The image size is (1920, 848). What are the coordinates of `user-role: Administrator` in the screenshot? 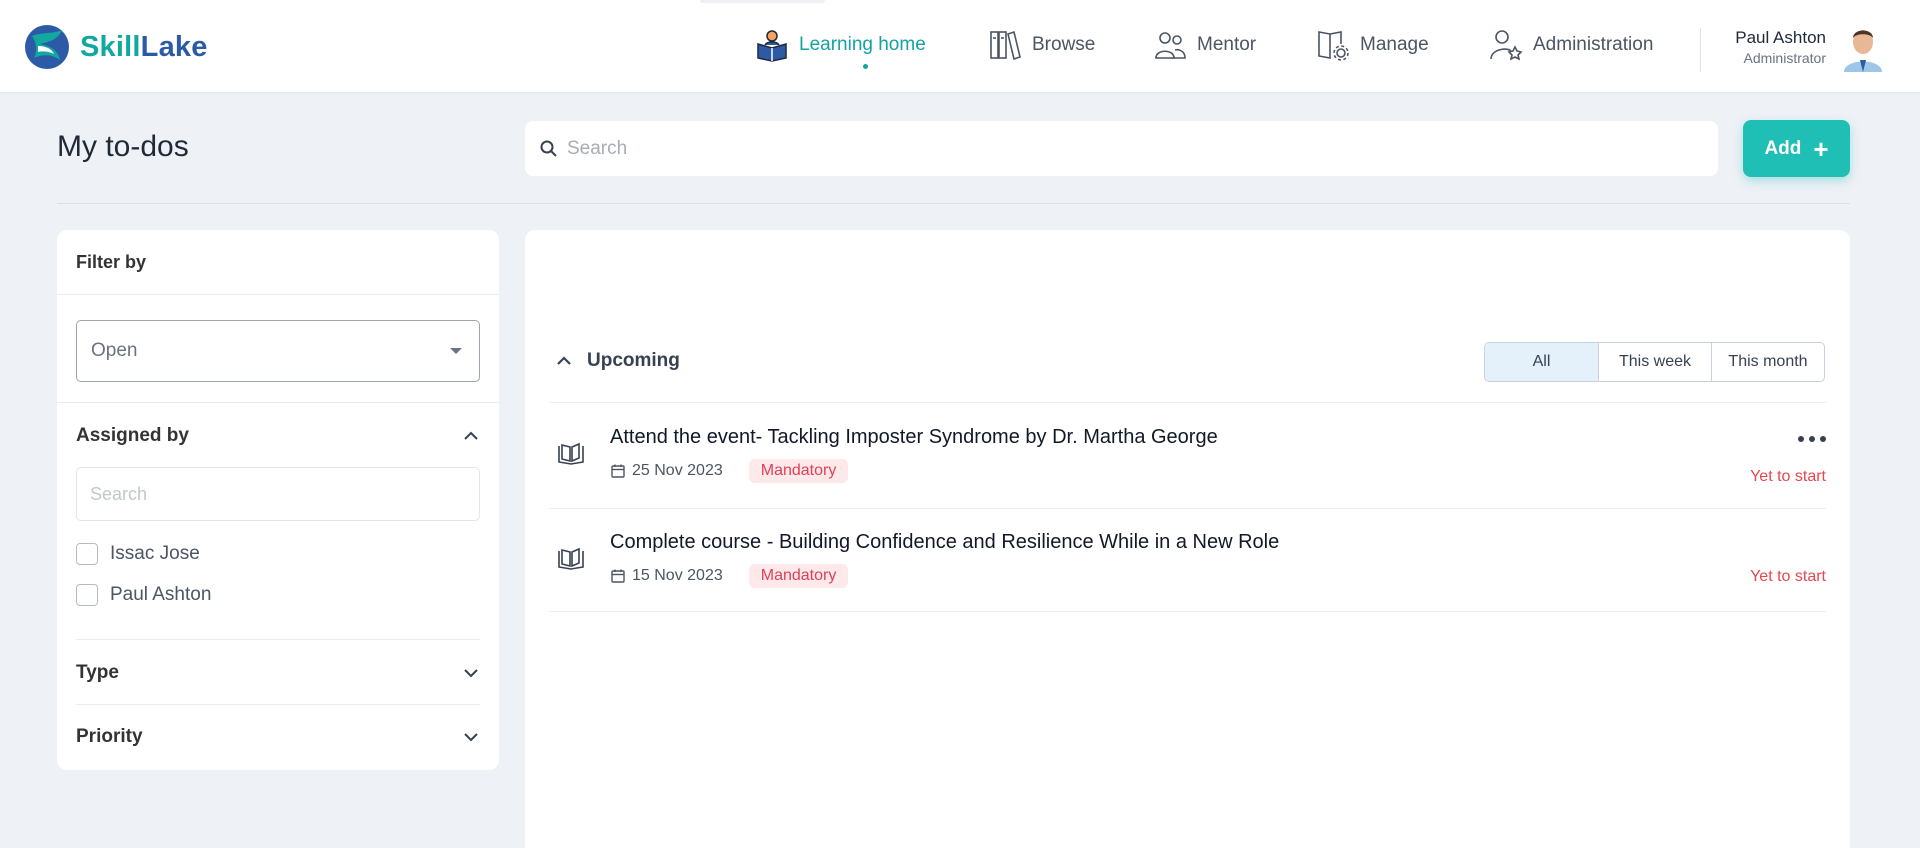 It's located at (1784, 58).